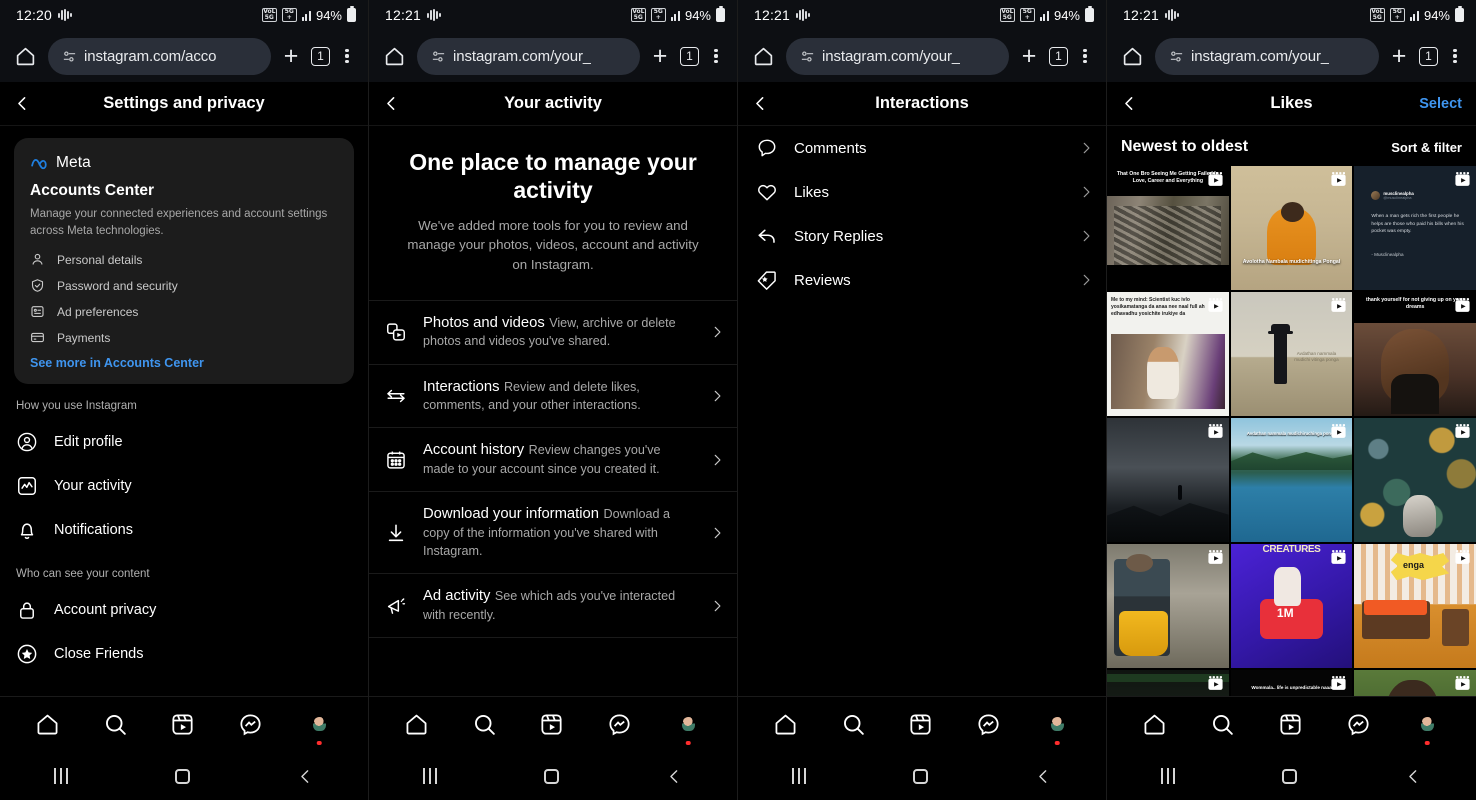 The width and height of the screenshot is (1476, 800). Describe the element at coordinates (396, 332) in the screenshot. I see `photos-videos-icon` at that location.